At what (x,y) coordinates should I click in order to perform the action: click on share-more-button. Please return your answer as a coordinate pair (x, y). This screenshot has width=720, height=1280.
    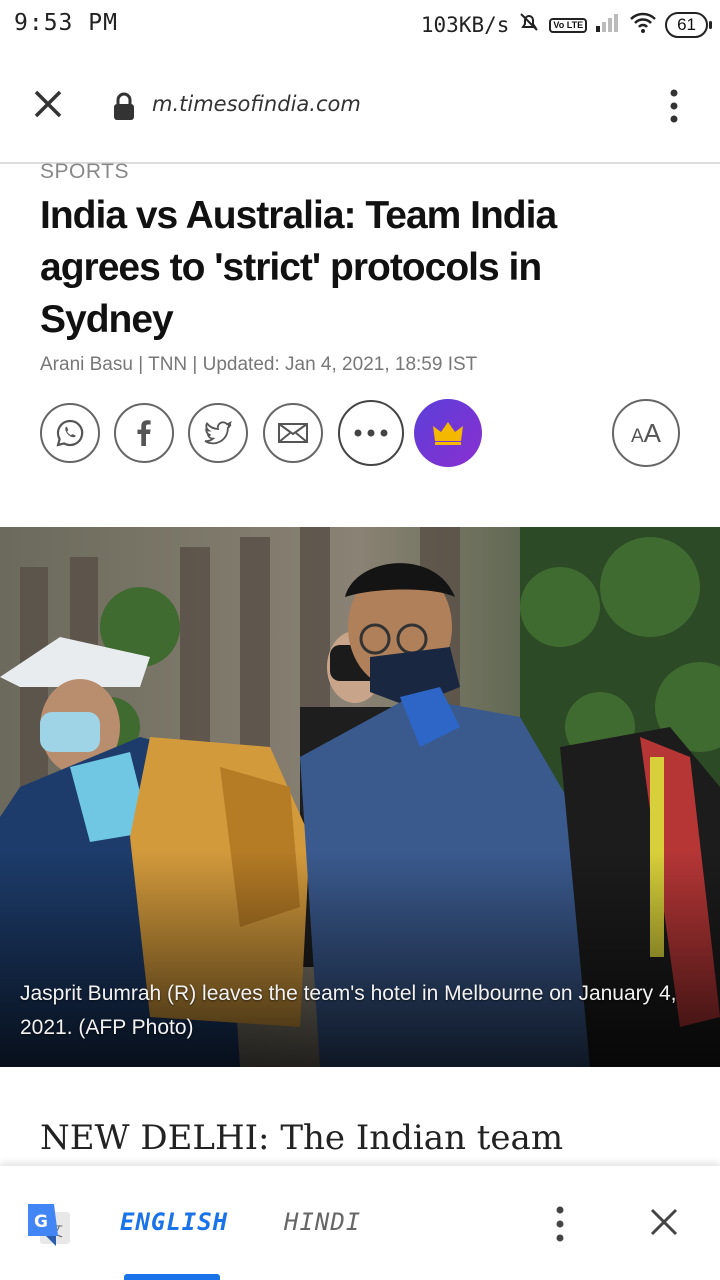
    Looking at the image, I should click on (371, 433).